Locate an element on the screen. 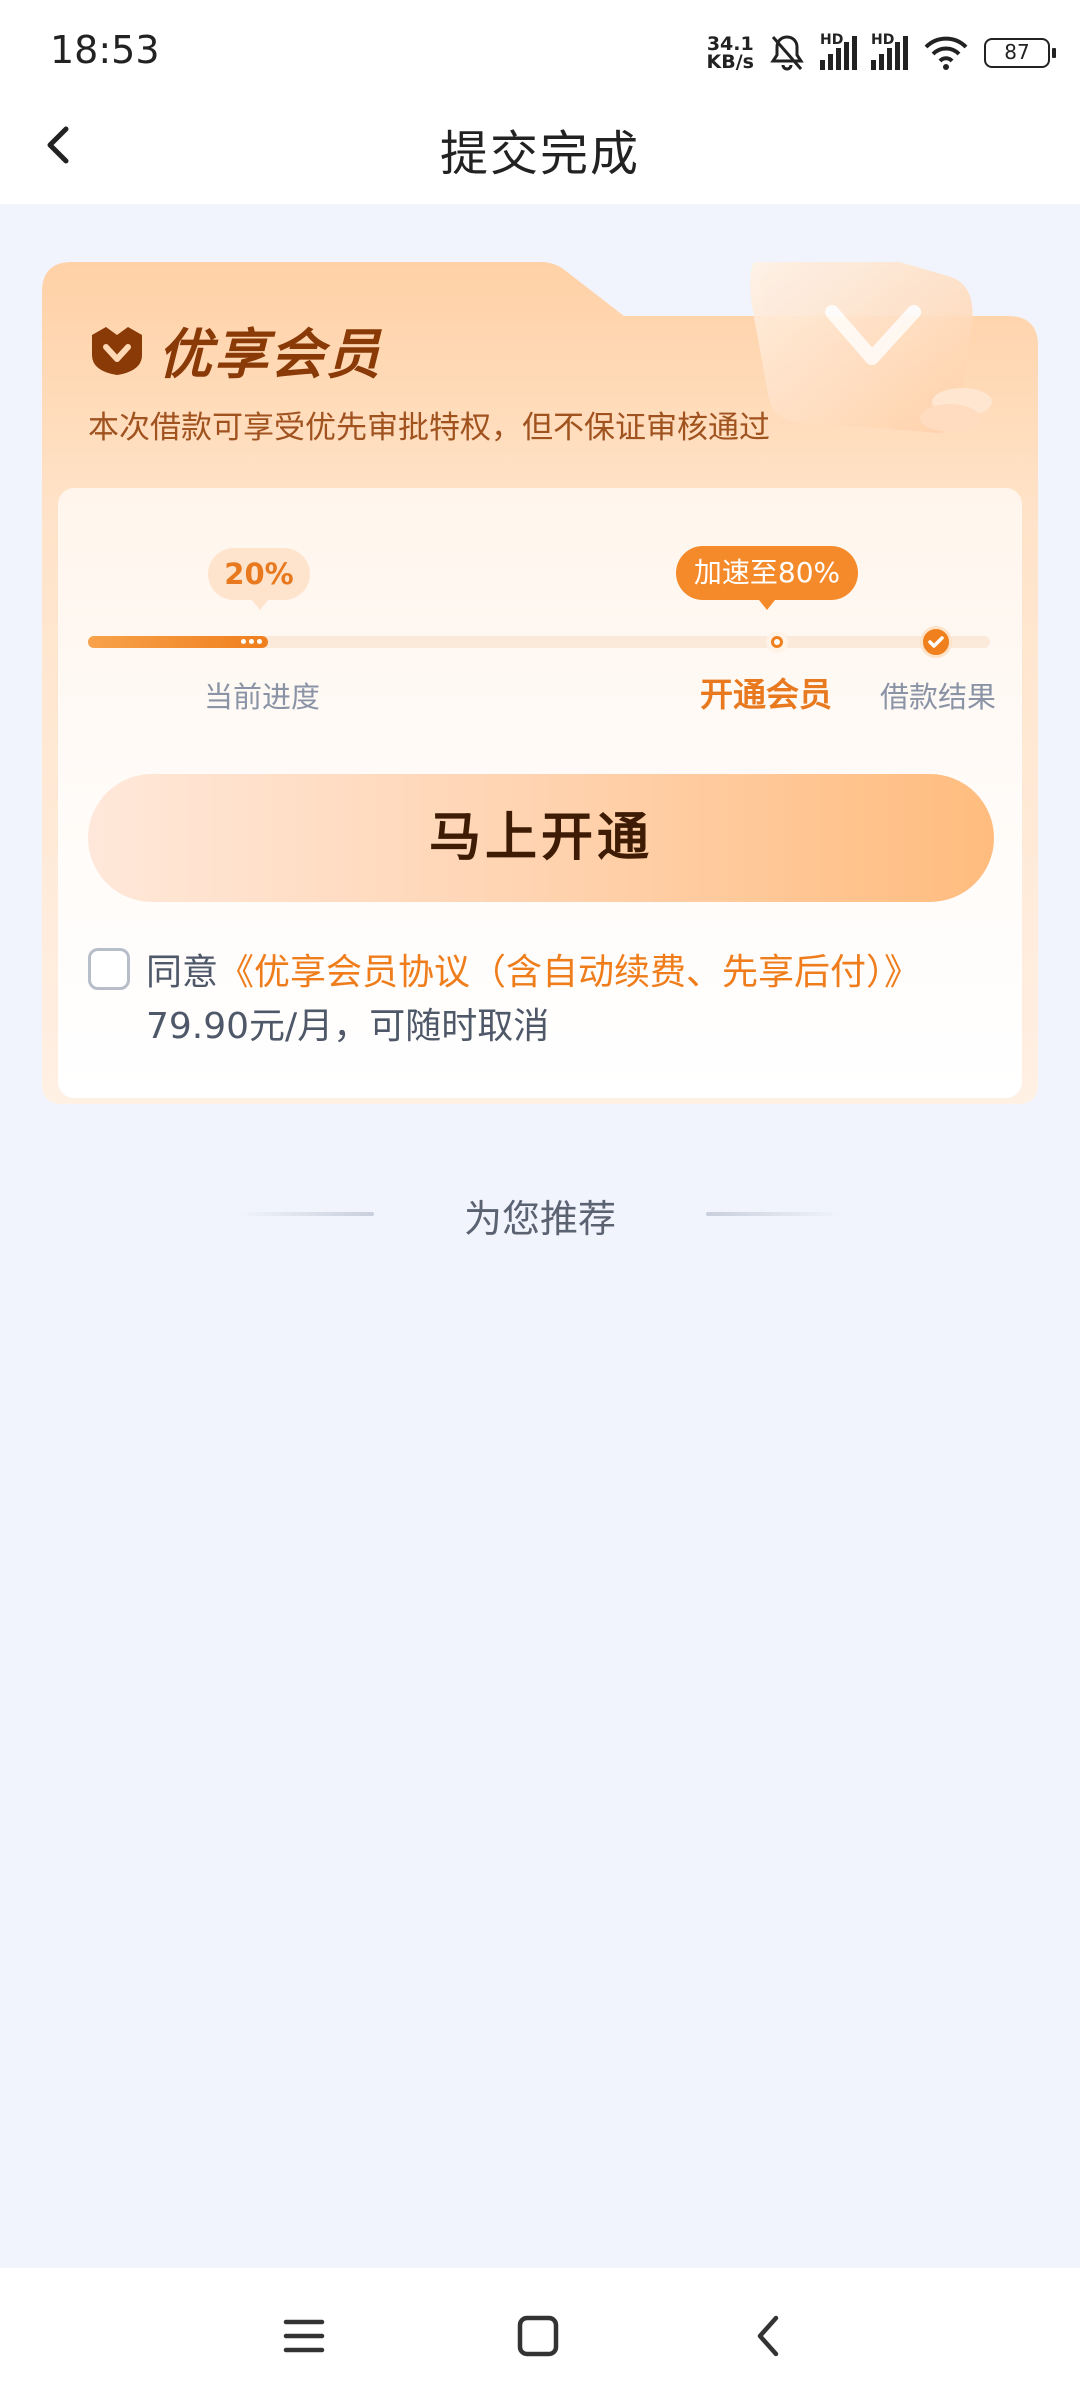 This screenshot has width=1080, height=2400. signal-2-icon: HD is located at coordinates (889, 51).